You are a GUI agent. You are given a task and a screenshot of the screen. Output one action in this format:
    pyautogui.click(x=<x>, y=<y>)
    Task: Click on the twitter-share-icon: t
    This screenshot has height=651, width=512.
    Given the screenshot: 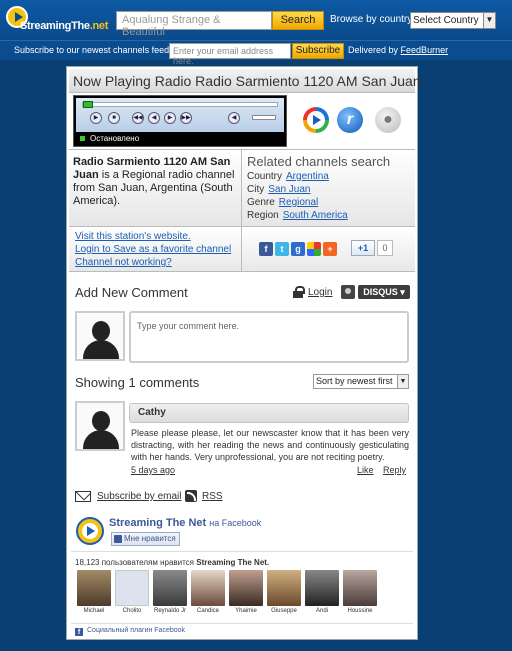 What is the action you would take?
    pyautogui.click(x=282, y=249)
    